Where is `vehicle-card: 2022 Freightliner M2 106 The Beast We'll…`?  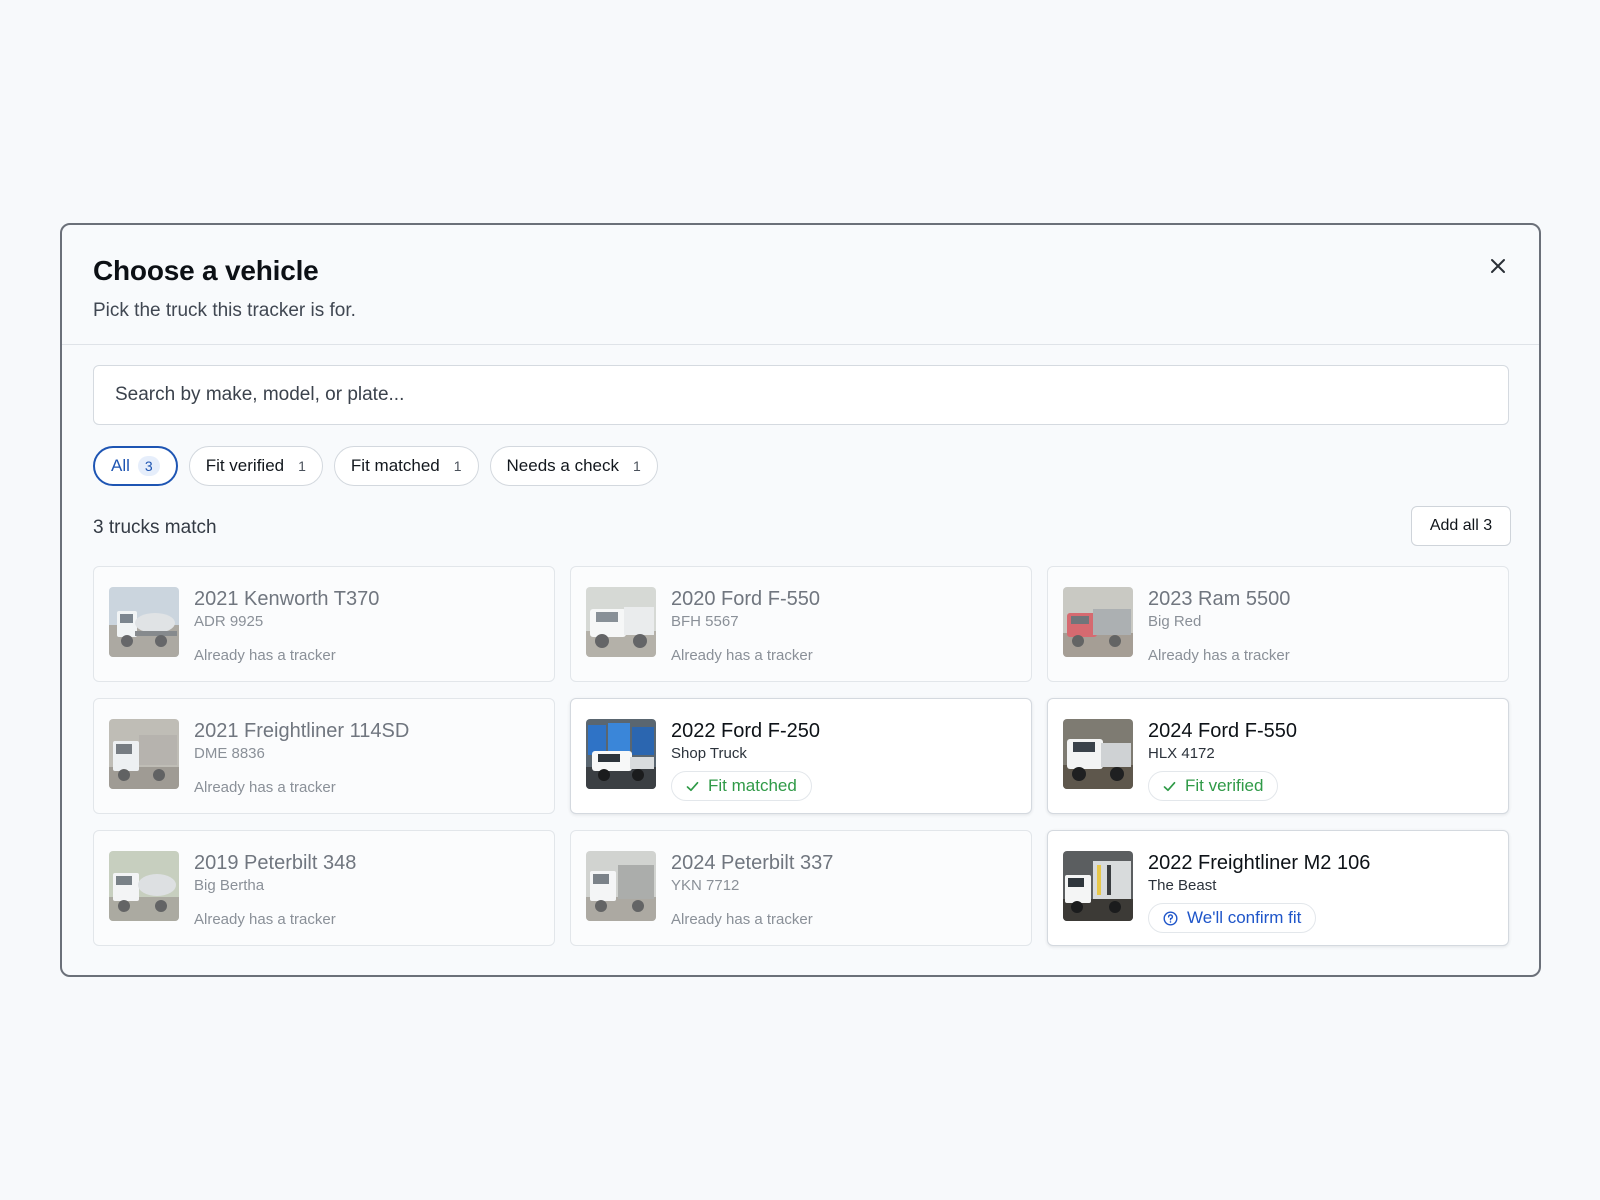 vehicle-card: 2022 Freightliner M2 106 The Beast We'll… is located at coordinates (1278, 888).